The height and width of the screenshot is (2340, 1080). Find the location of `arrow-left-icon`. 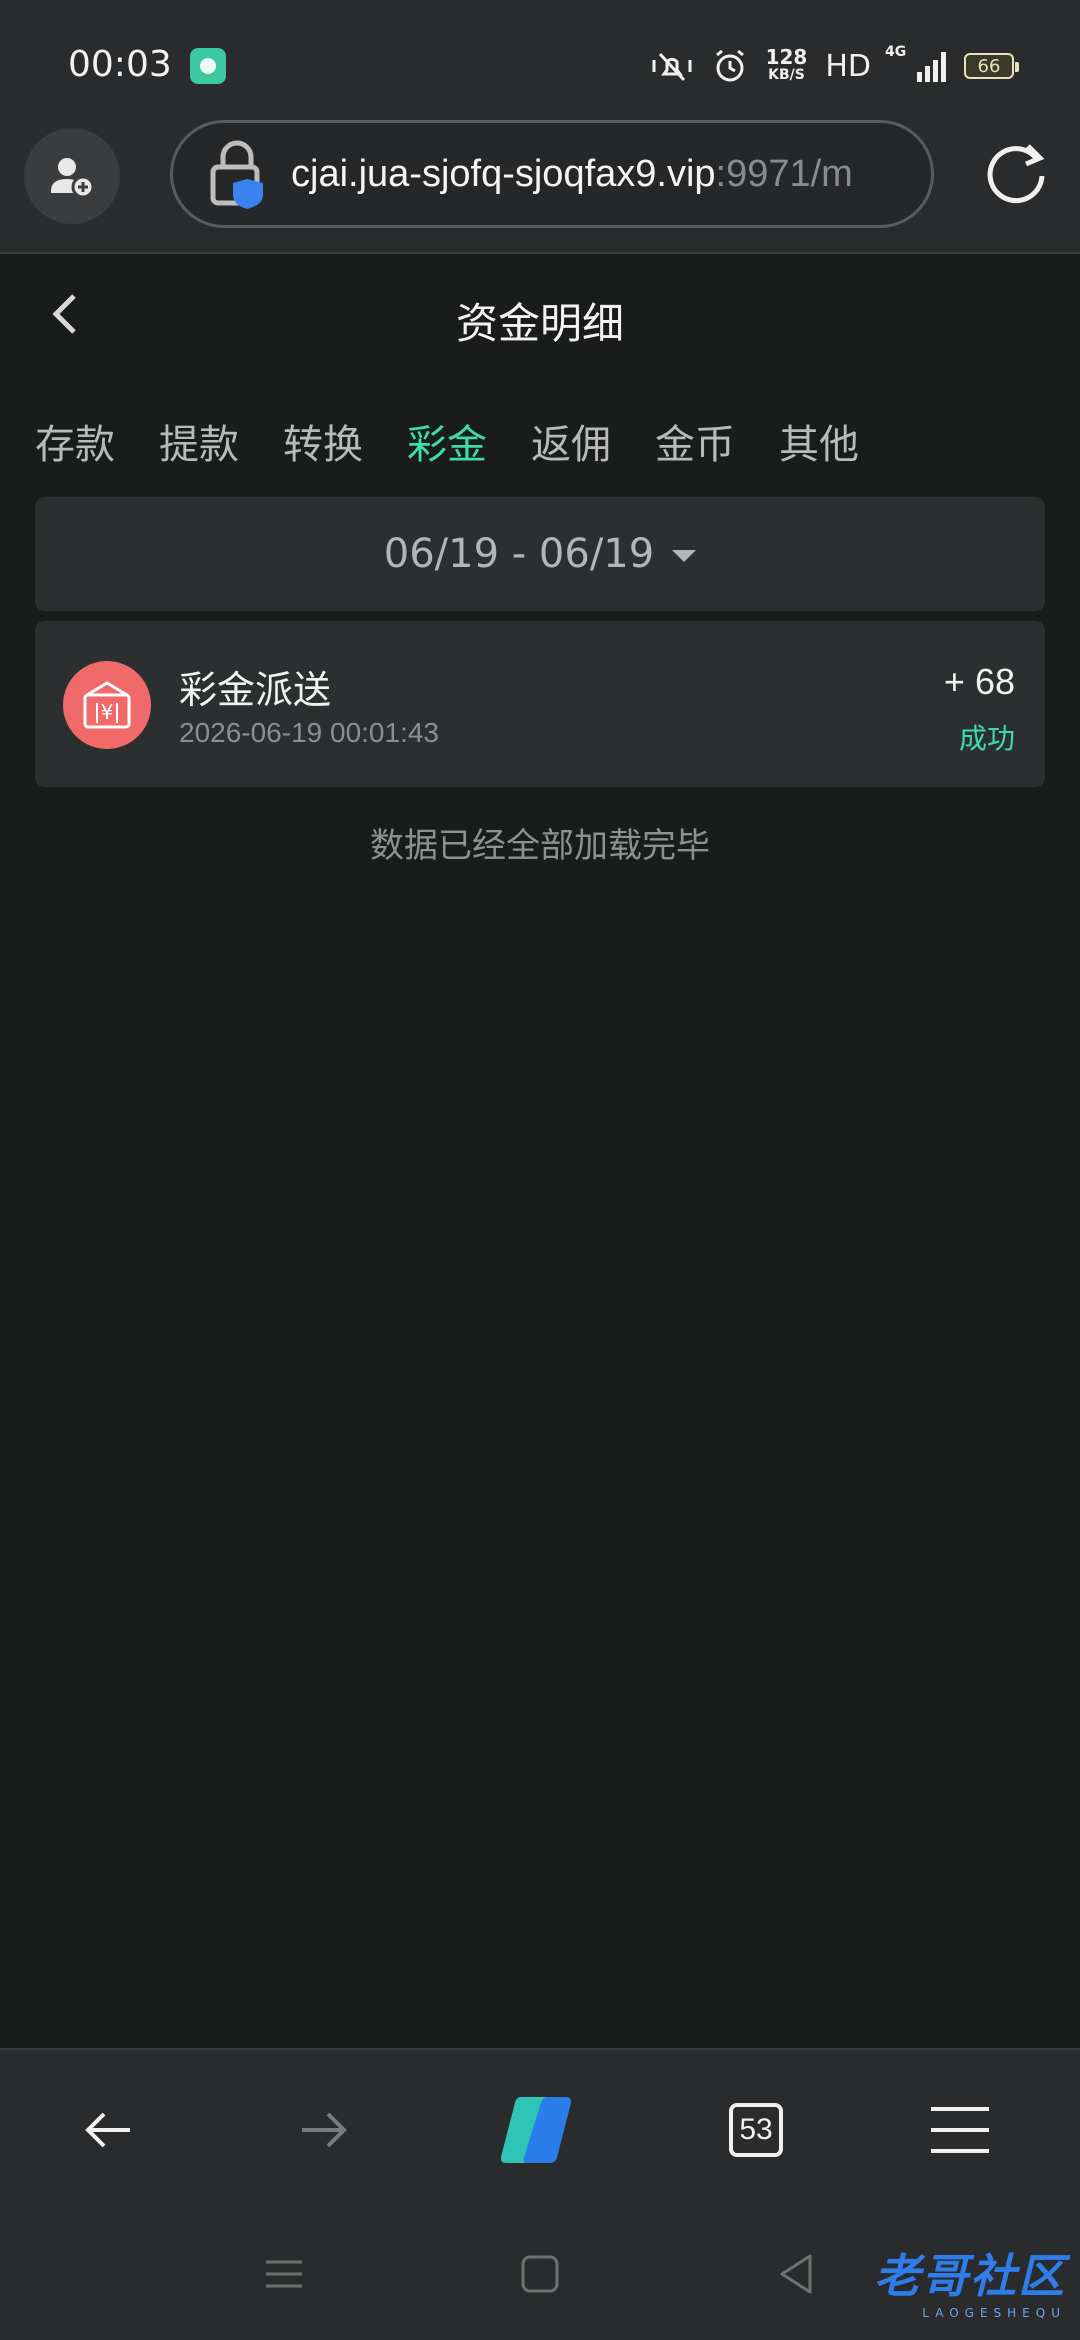

arrow-left-icon is located at coordinates (107, 2130).